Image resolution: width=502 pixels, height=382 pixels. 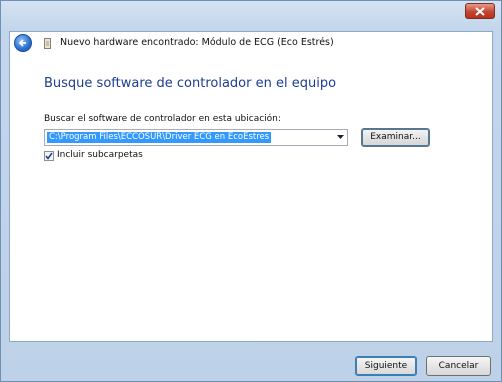 I want to click on wizard-footer: Siguiente Cancelar, so click(x=251, y=362).